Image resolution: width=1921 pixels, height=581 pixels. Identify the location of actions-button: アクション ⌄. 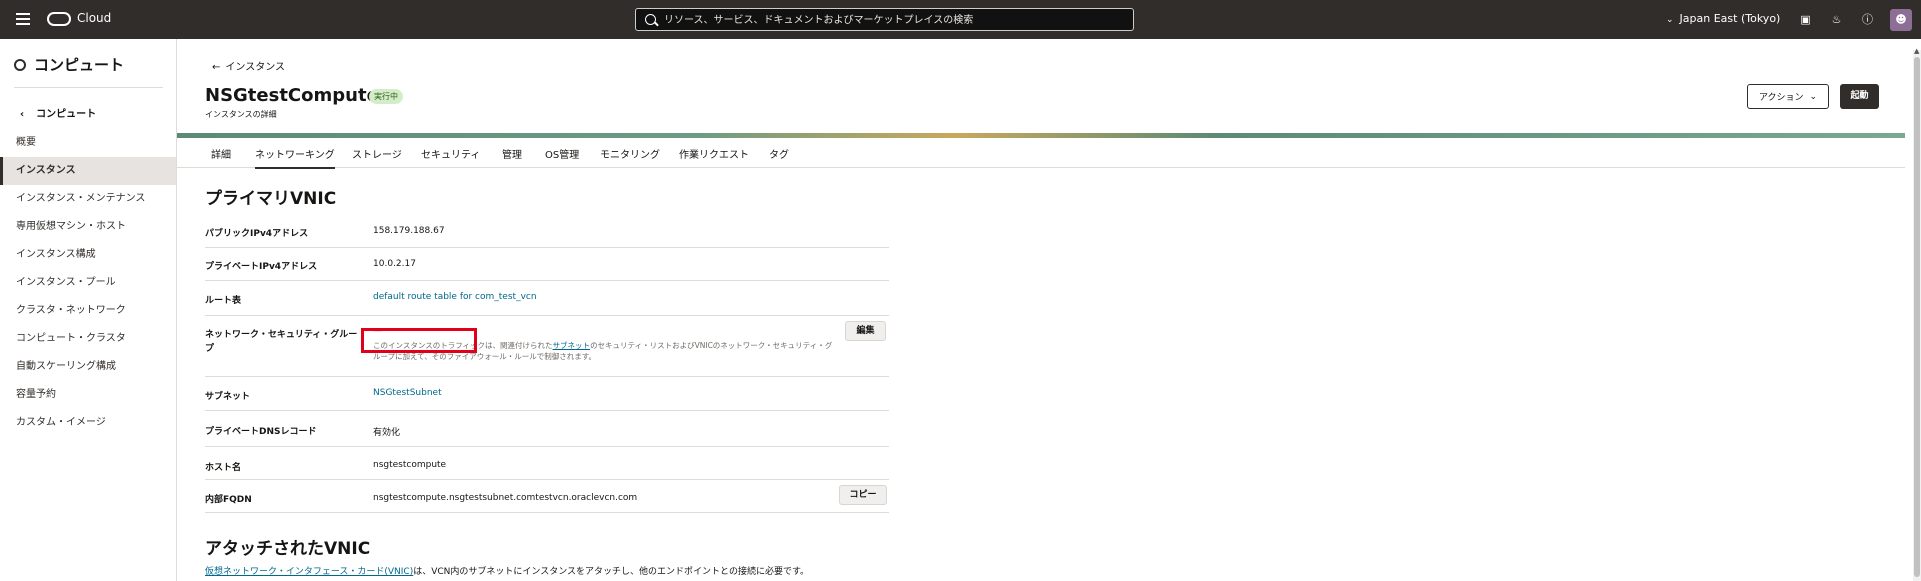
(1788, 96).